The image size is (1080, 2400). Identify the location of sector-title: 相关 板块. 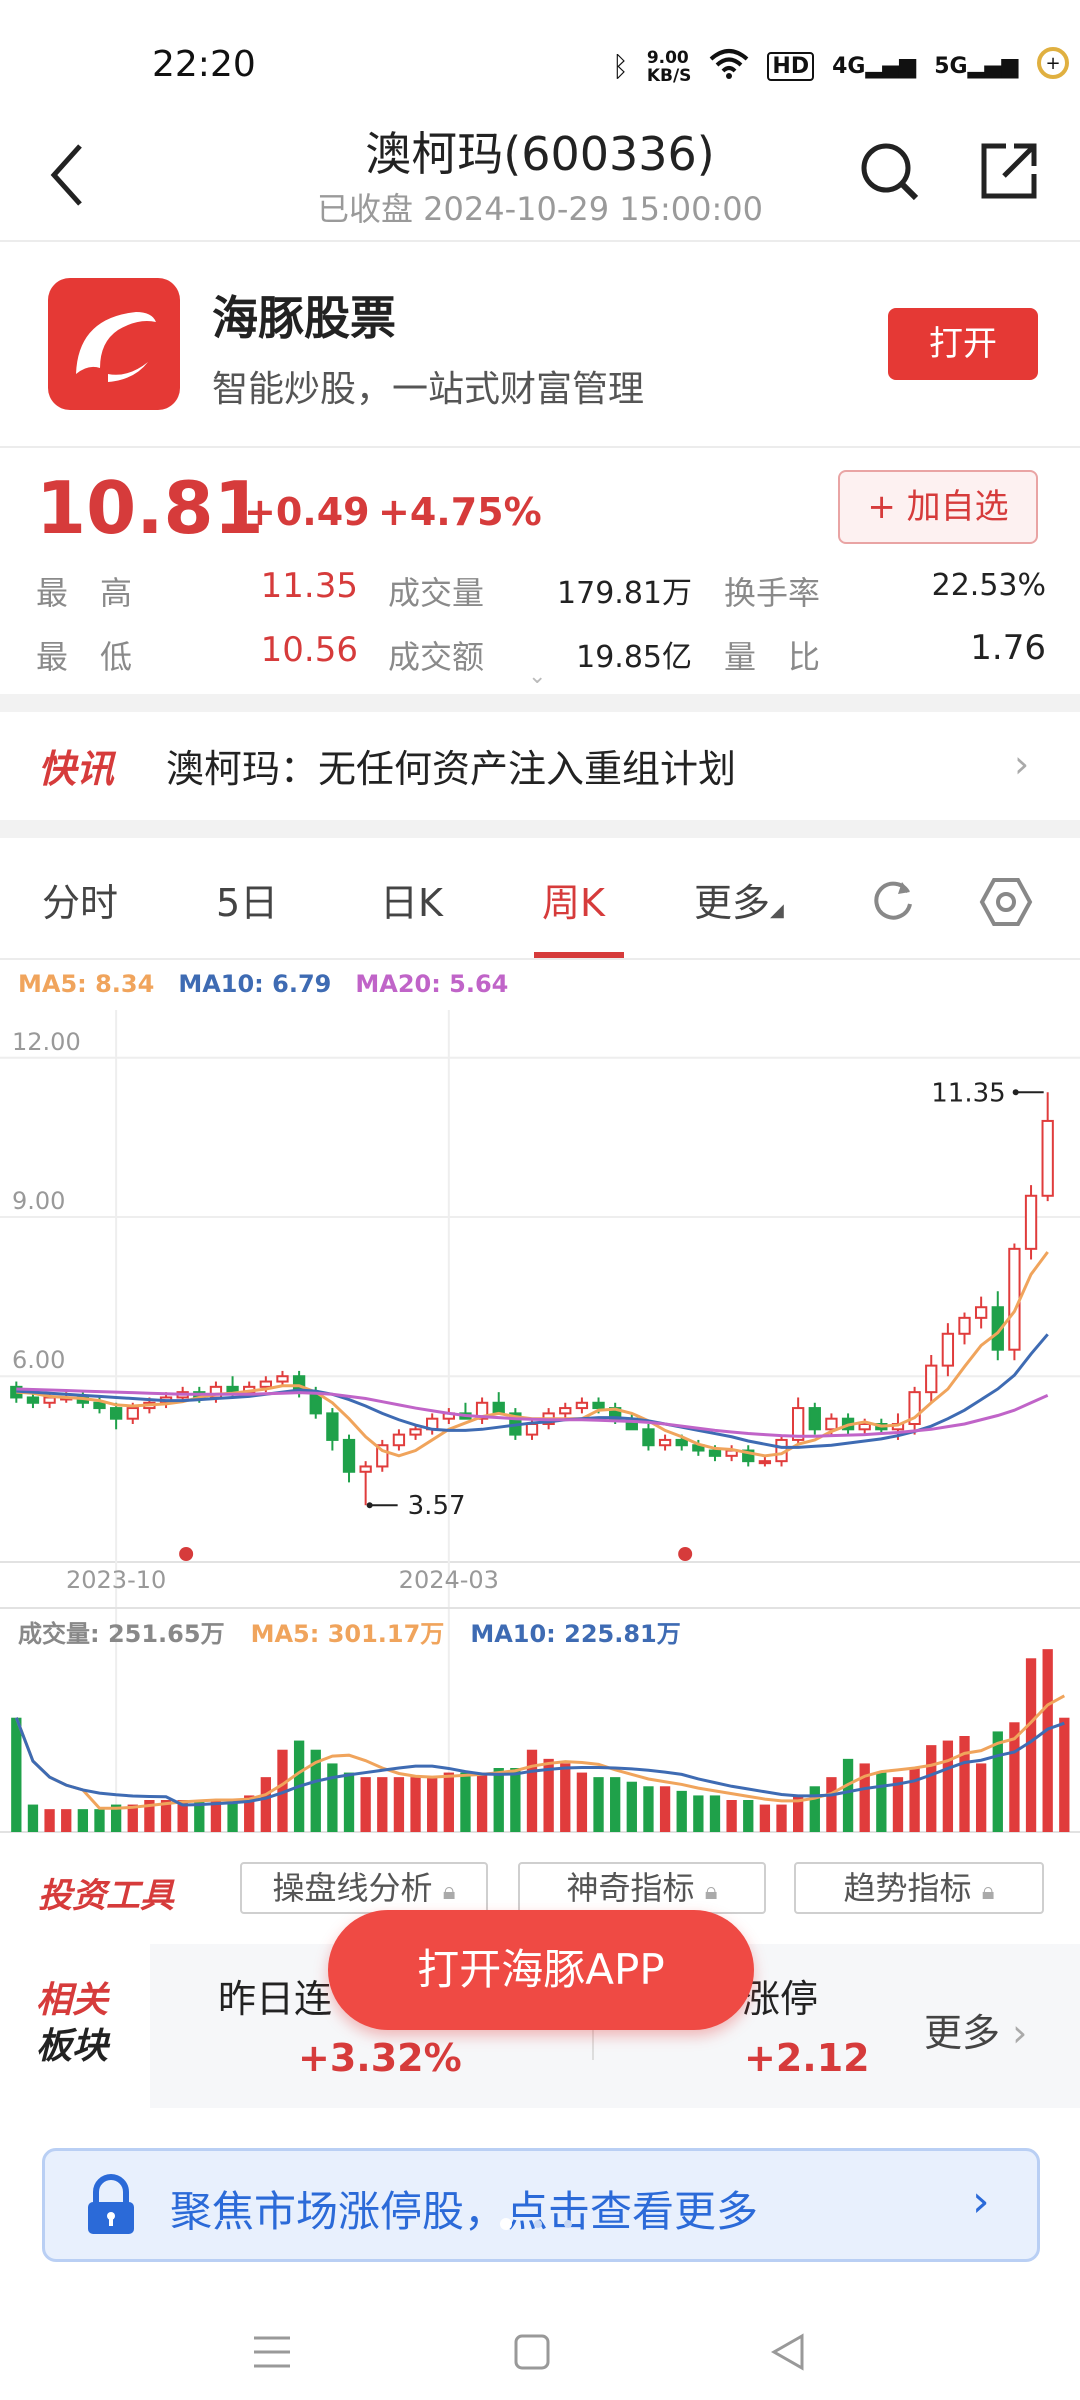
(72, 2023).